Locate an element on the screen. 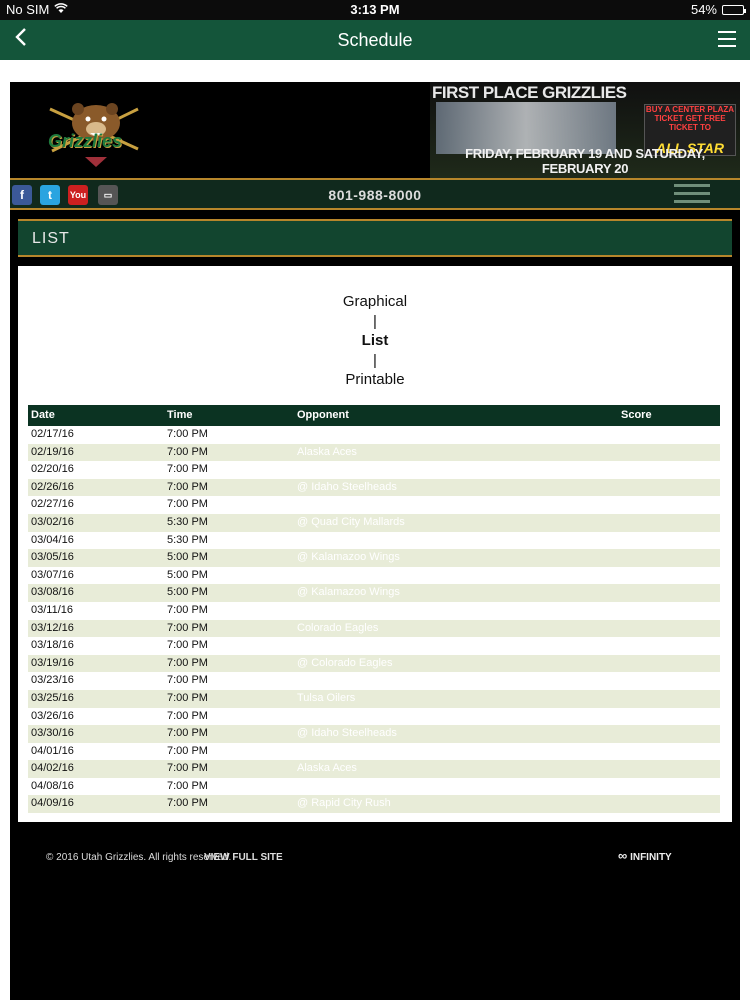 Image resolution: width=750 pixels, height=1000 pixels. header-time: Time is located at coordinates (180, 415).